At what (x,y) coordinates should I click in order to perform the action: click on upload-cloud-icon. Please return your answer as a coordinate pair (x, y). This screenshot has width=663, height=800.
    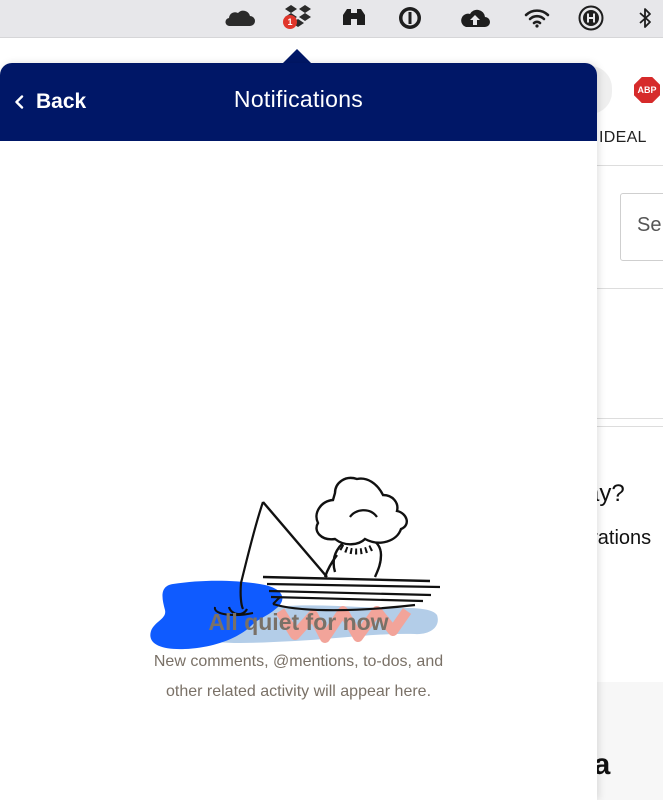
    Looking at the image, I should click on (475, 18).